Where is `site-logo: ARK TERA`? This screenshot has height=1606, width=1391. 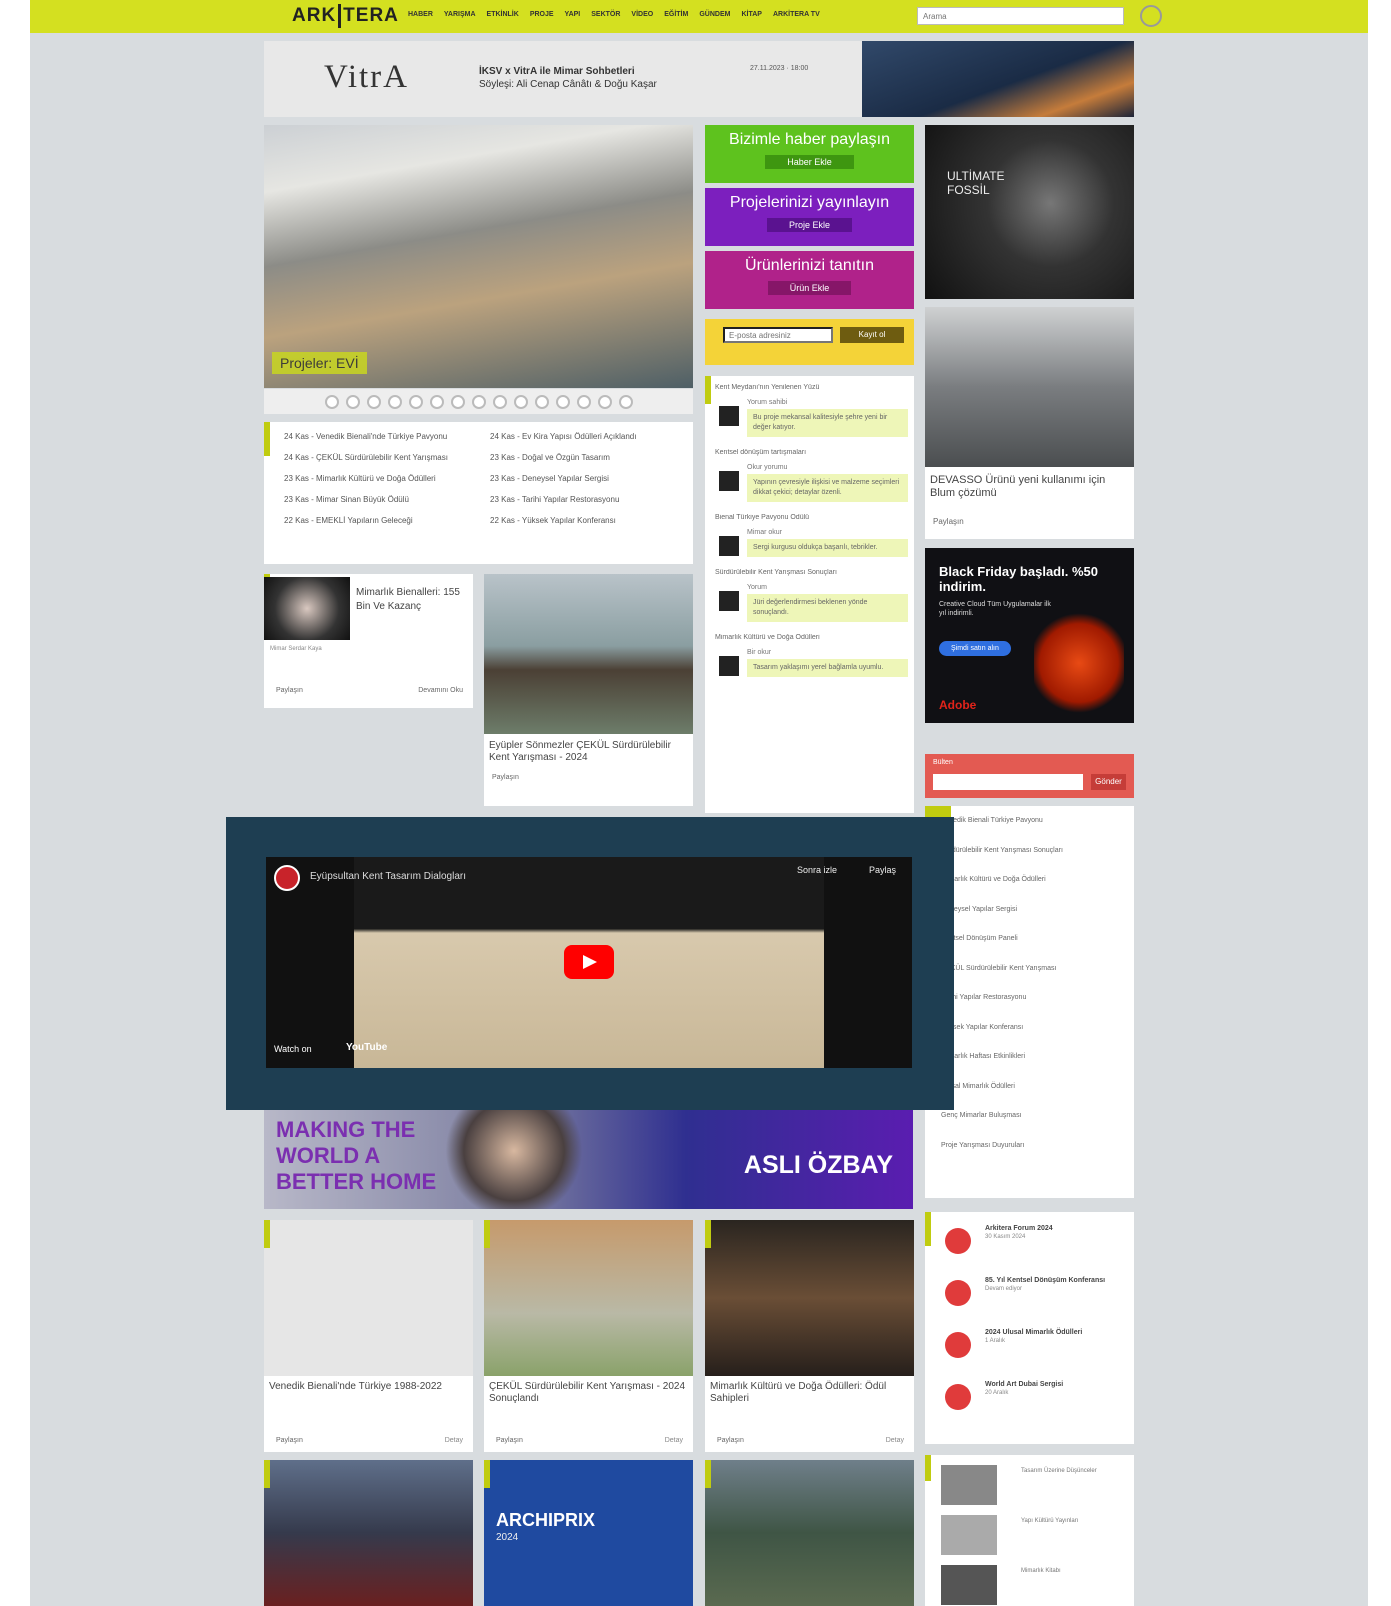 site-logo: ARK TERA is located at coordinates (345, 16).